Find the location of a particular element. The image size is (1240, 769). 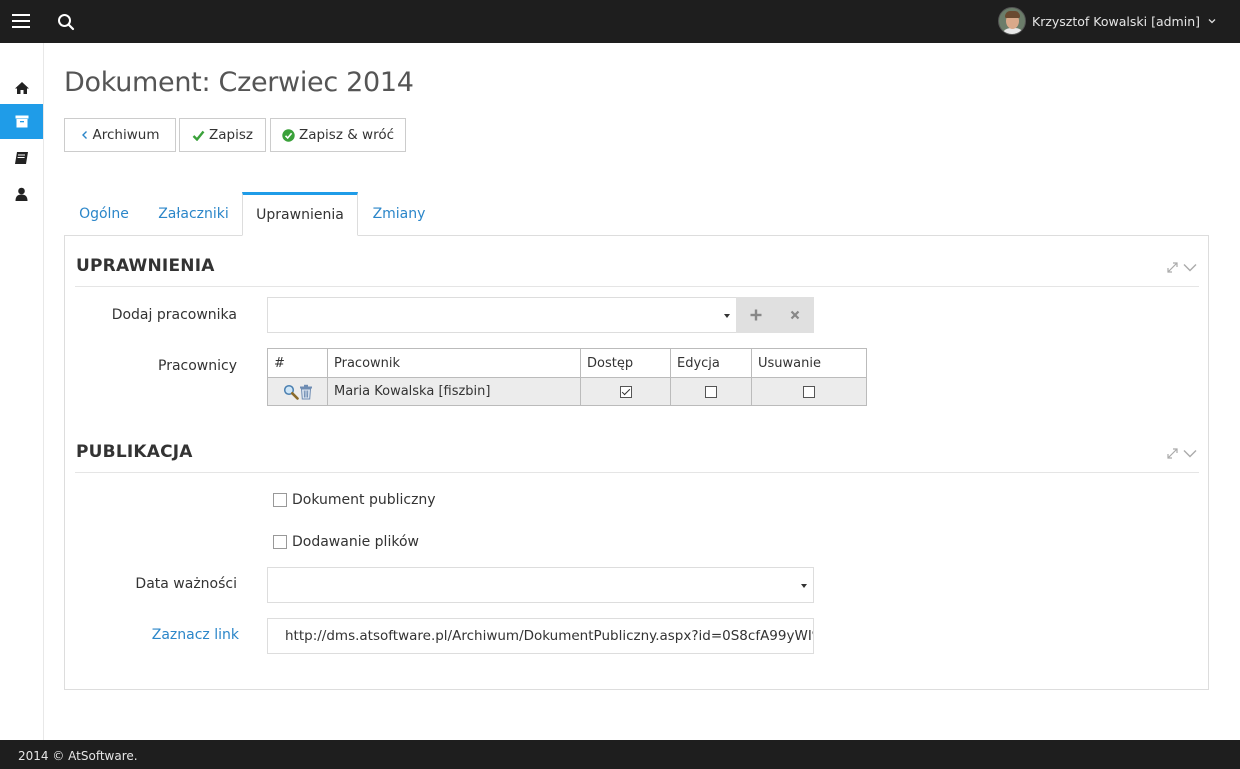

sidebar-item-books is located at coordinates (21, 157).